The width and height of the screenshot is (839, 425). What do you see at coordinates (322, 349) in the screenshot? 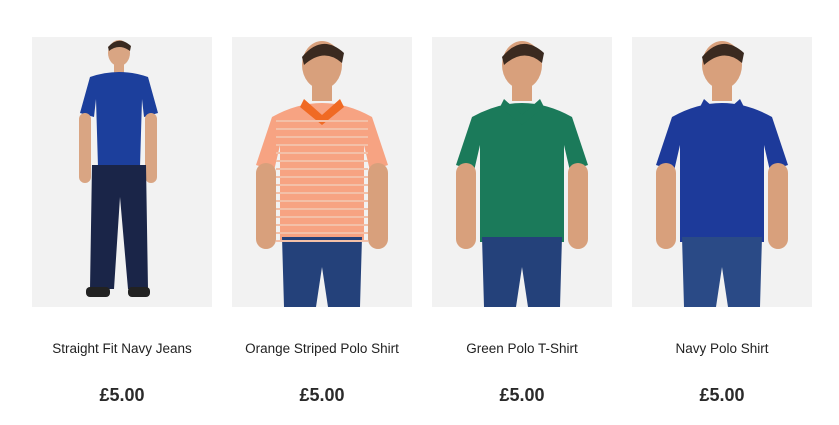
I see `product-name: Orange Striped Polo Shirt` at bounding box center [322, 349].